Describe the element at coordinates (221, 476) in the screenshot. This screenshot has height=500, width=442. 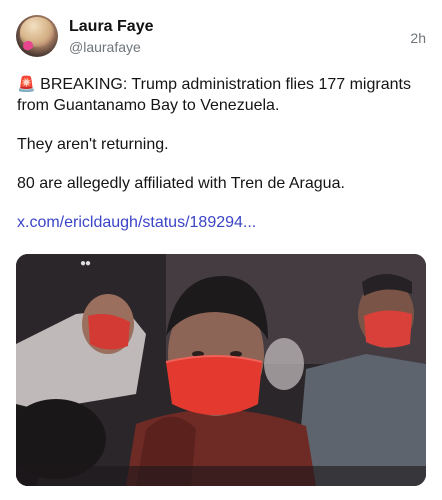
I see `media-bottom-shadow` at that location.